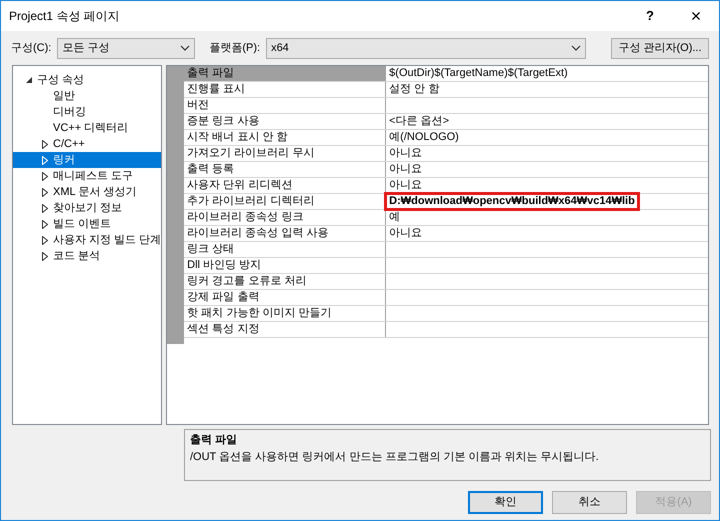 Image resolution: width=720 pixels, height=521 pixels. What do you see at coordinates (87, 96) in the screenshot?
I see `tree-item: 일반` at bounding box center [87, 96].